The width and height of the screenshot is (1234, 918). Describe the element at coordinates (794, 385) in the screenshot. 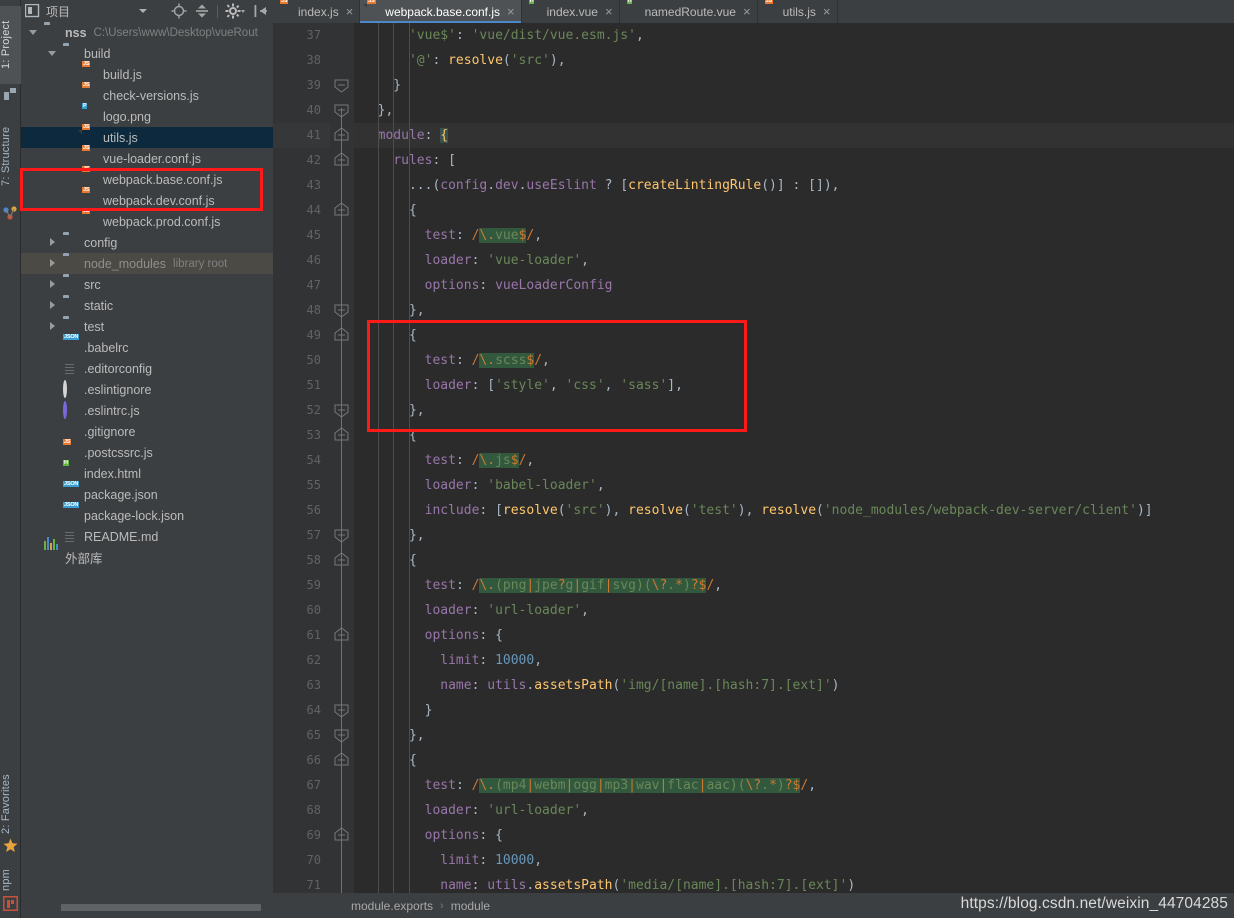

I see `code-line: loader: ['style', 'css', 'sass'],` at that location.